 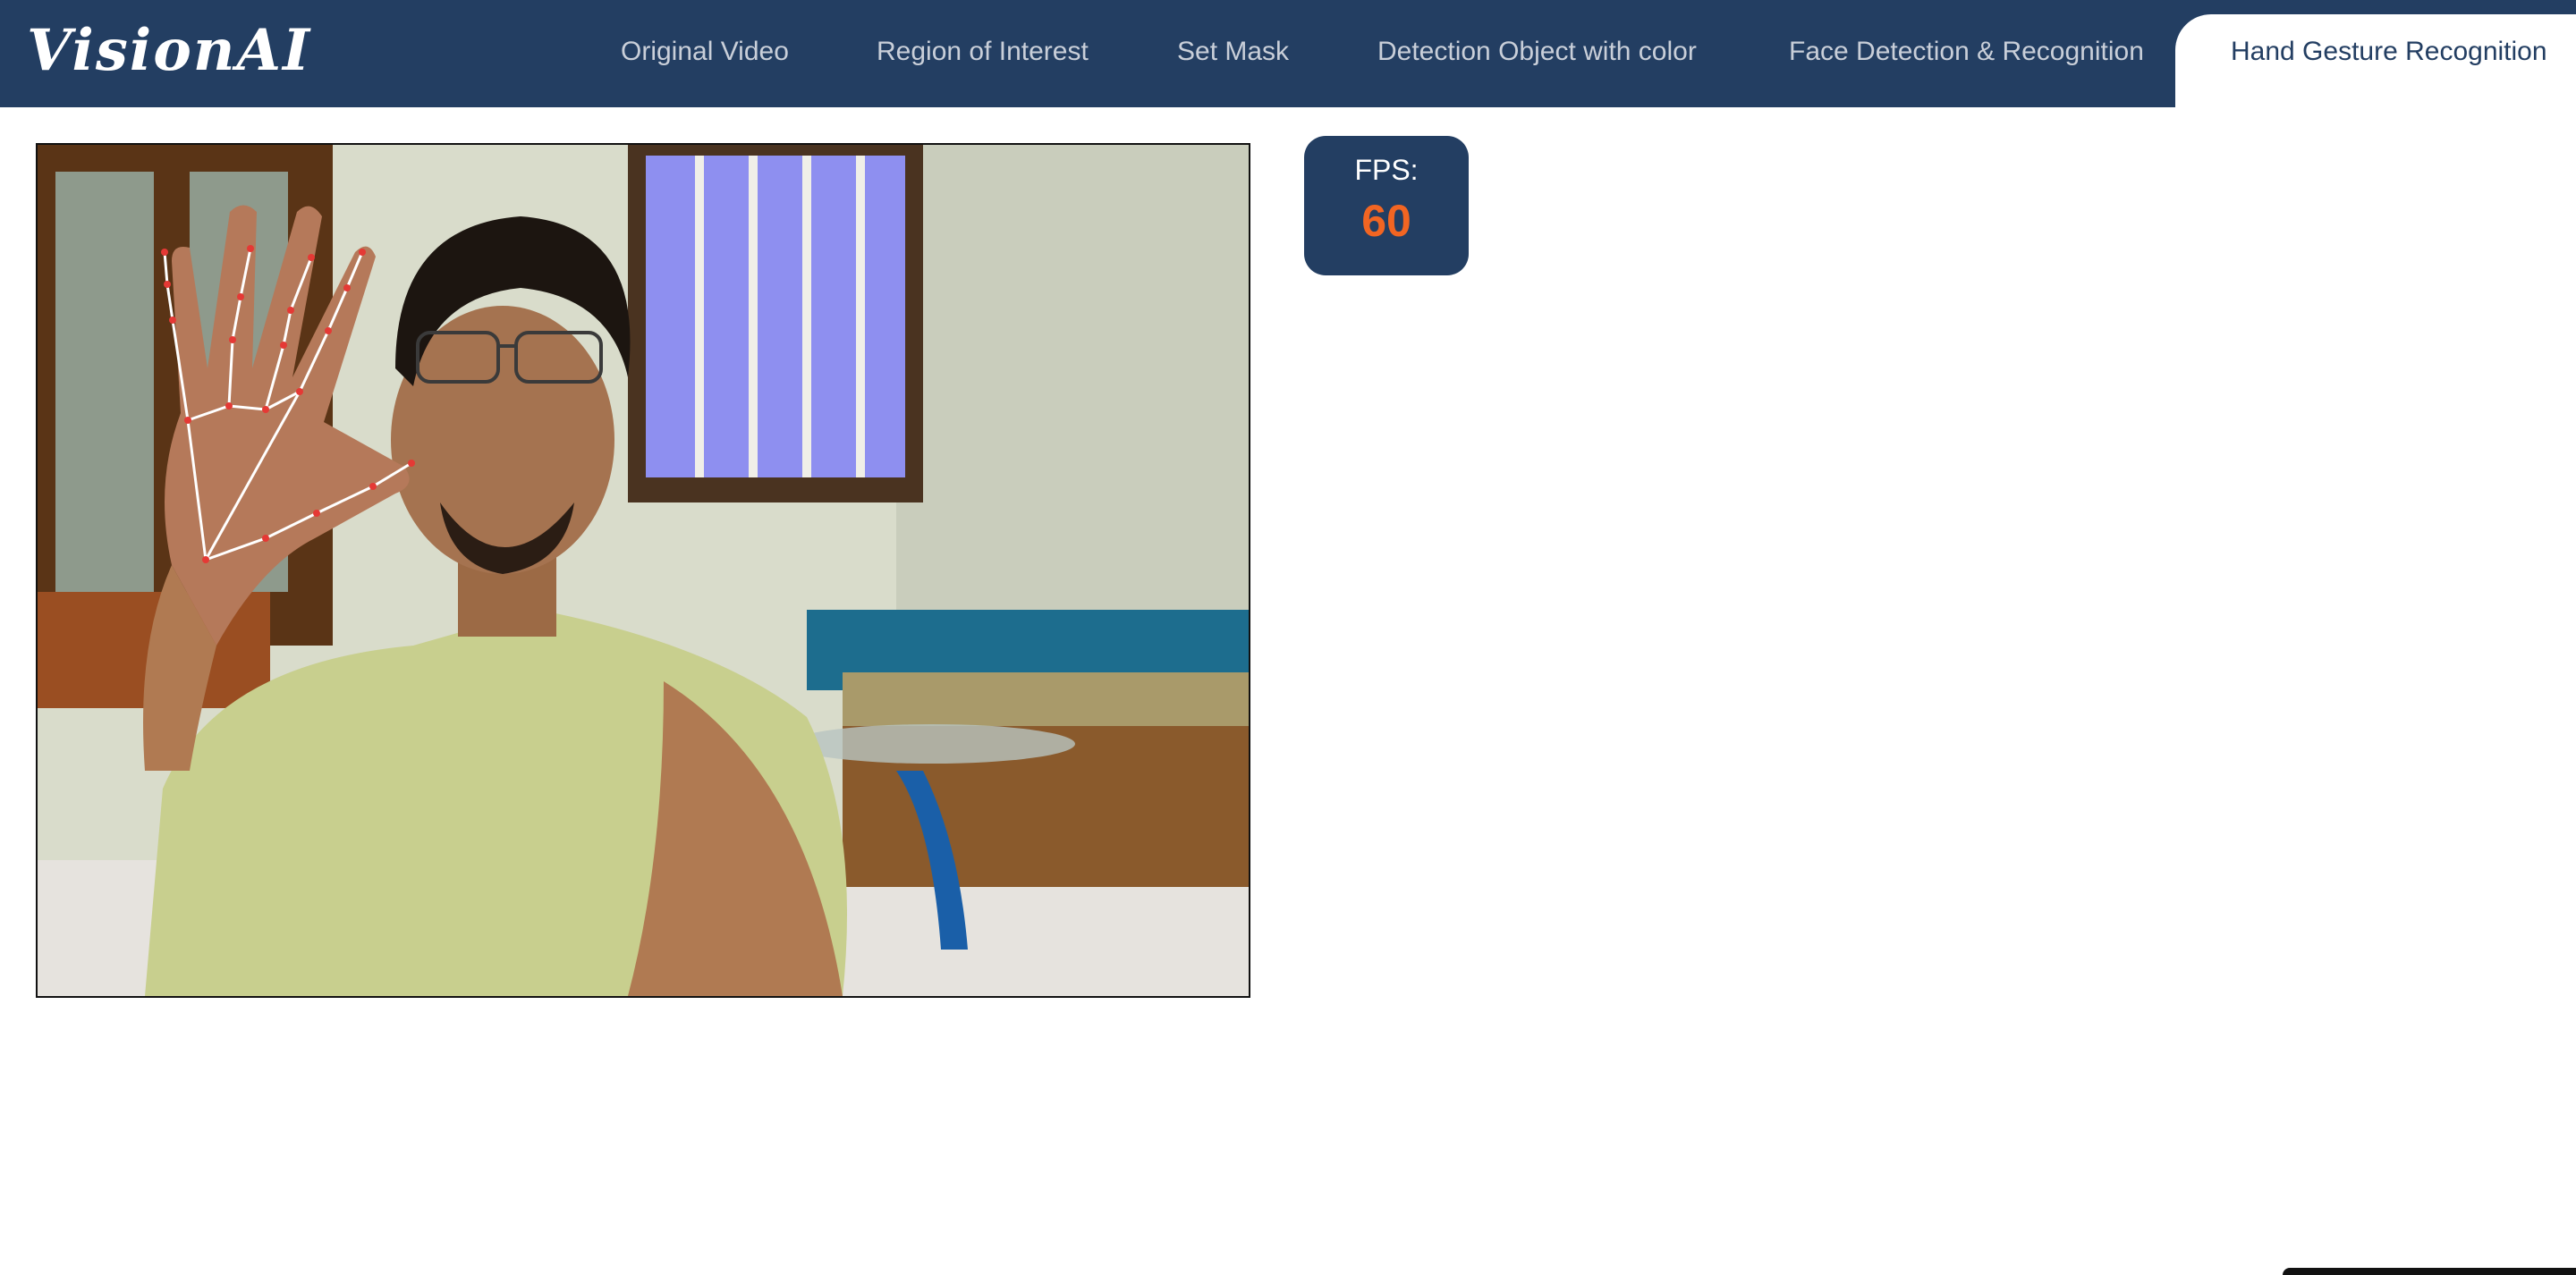 What do you see at coordinates (1386, 170) in the screenshot?
I see `fps-label: FPS:` at bounding box center [1386, 170].